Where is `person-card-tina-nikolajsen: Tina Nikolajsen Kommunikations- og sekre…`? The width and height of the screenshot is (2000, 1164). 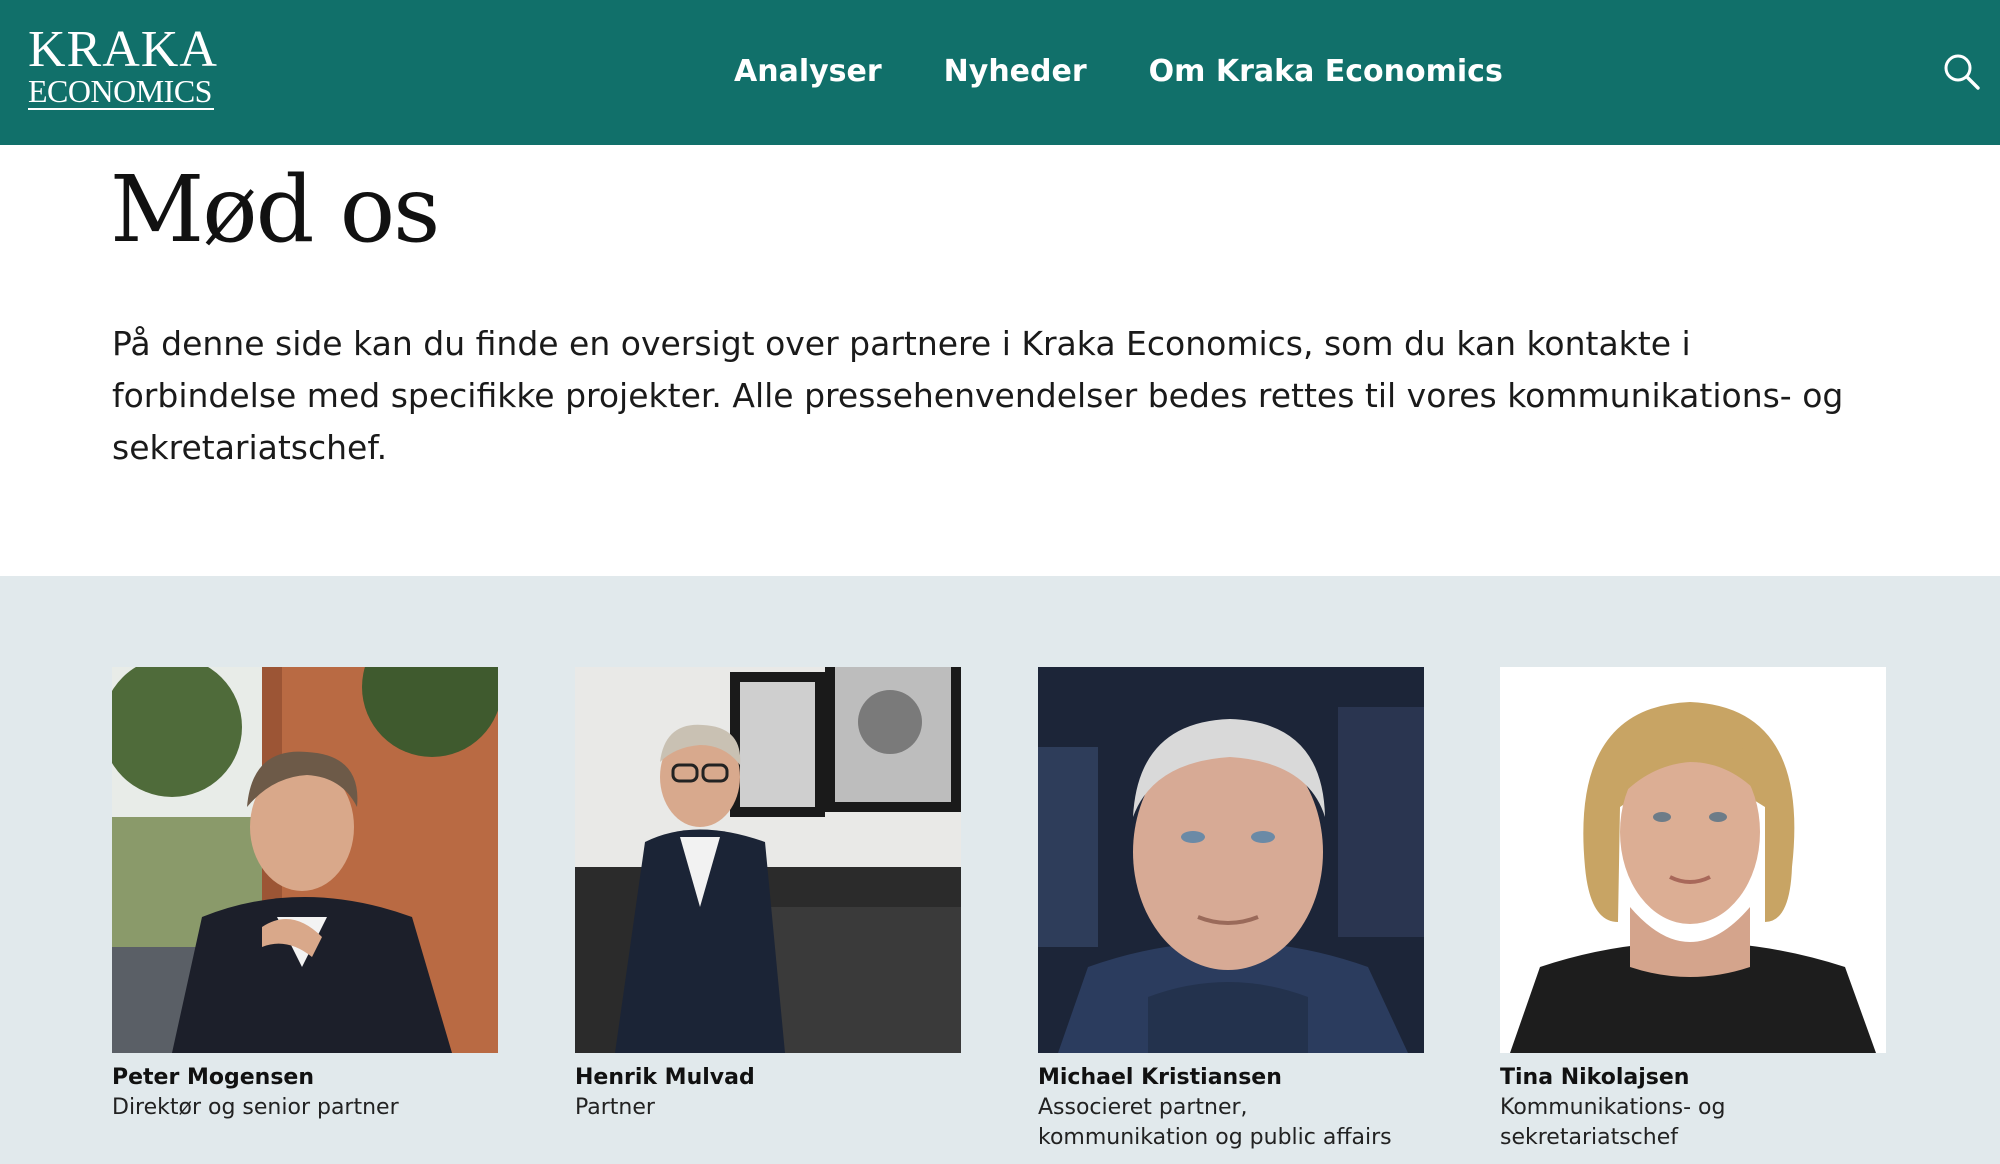
person-card-tina-nikolajsen: Tina Nikolajsen Kommunikations- og sekre… is located at coordinates (1693, 910).